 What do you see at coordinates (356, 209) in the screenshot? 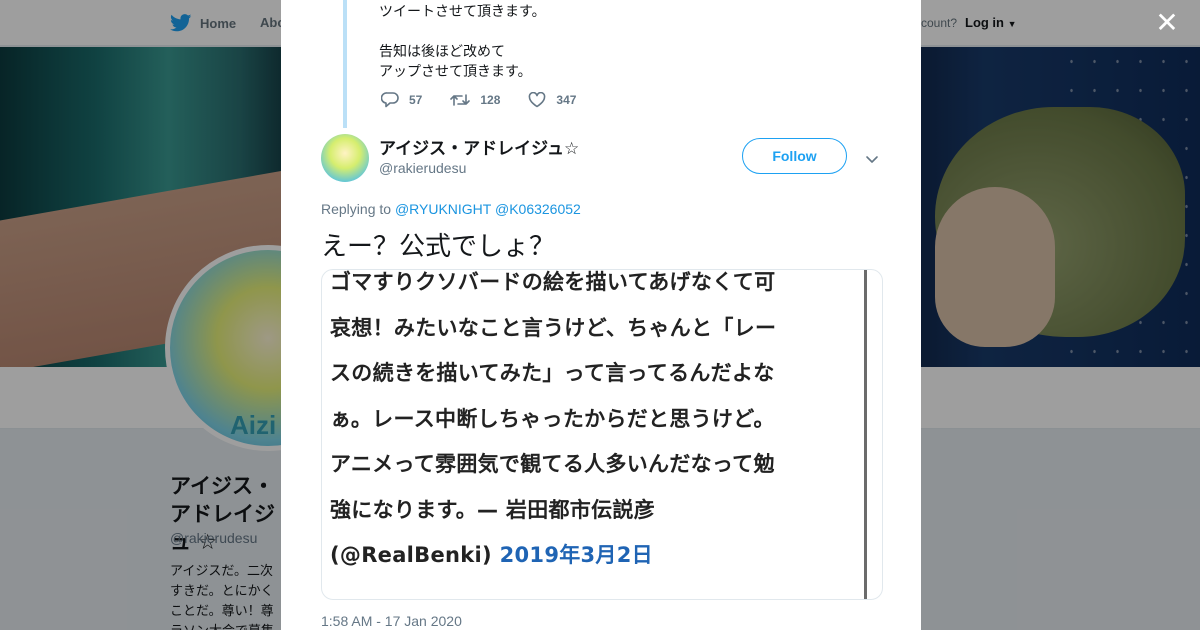
I see `replying-to-label: Replying to` at bounding box center [356, 209].